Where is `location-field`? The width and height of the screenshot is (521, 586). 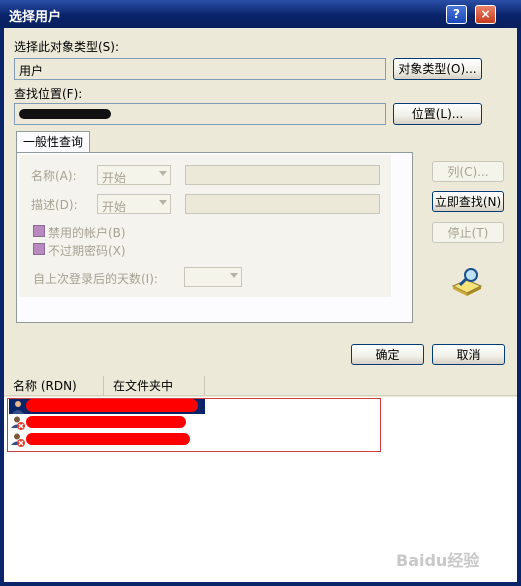 location-field is located at coordinates (200, 114).